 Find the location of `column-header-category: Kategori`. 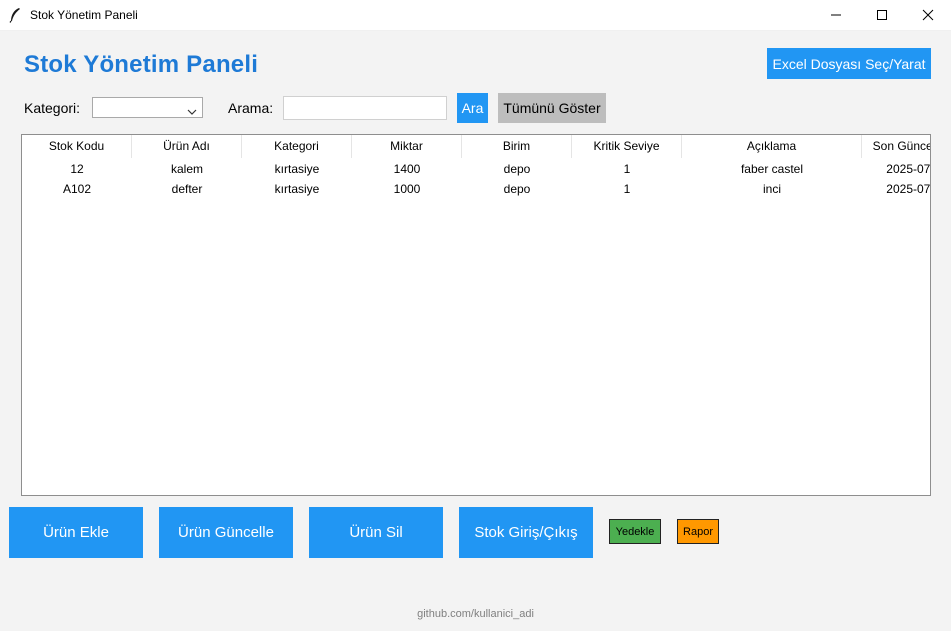

column-header-category: Kategori is located at coordinates (297, 146).